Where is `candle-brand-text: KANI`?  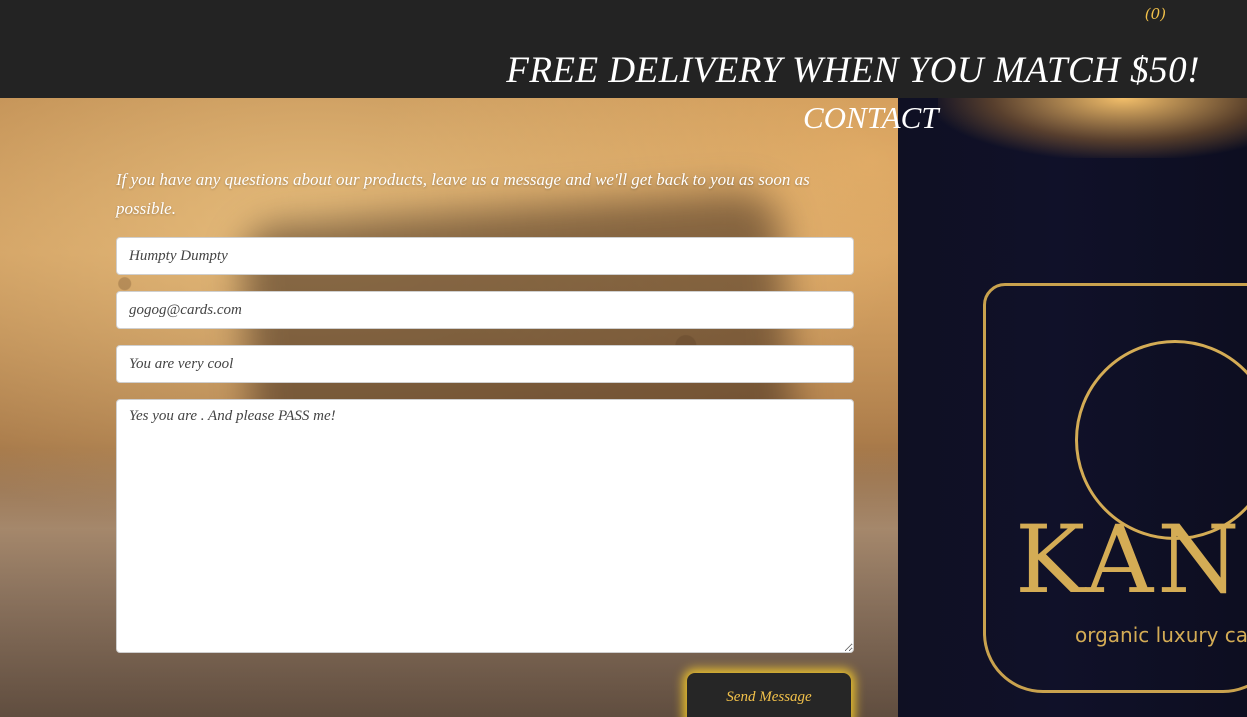 candle-brand-text: KANI is located at coordinates (1131, 560).